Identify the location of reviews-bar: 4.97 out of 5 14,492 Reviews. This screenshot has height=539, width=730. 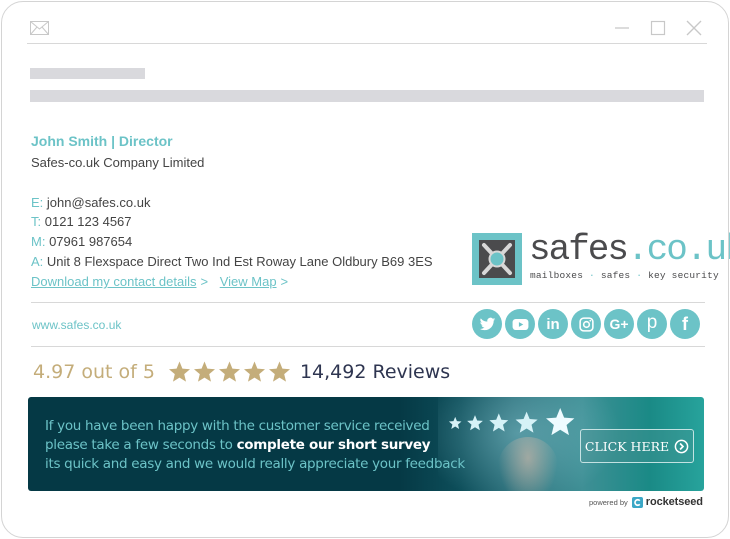
(241, 372).